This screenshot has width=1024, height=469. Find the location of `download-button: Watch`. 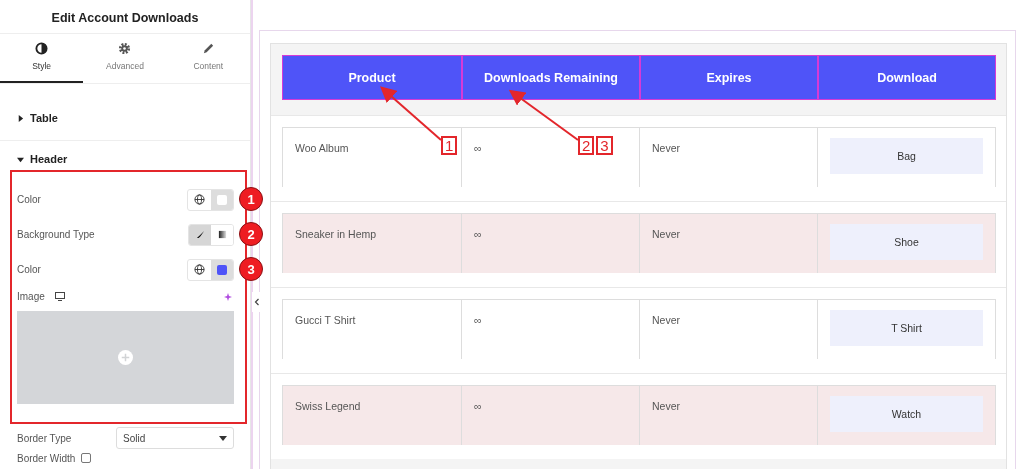

download-button: Watch is located at coordinates (906, 414).